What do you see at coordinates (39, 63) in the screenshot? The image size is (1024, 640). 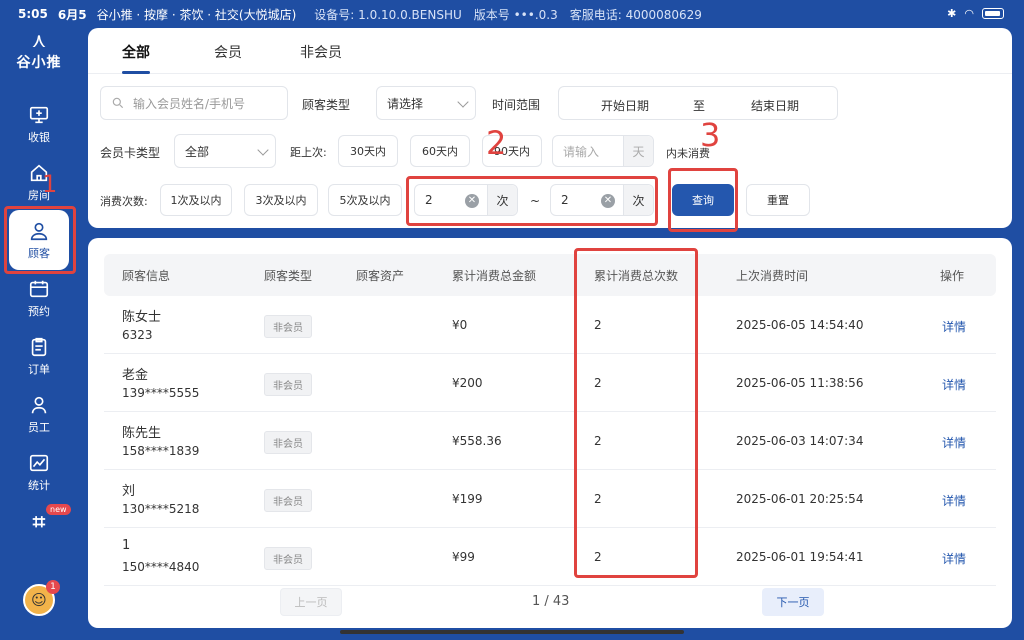 I see `logo-brand: 谷小推` at bounding box center [39, 63].